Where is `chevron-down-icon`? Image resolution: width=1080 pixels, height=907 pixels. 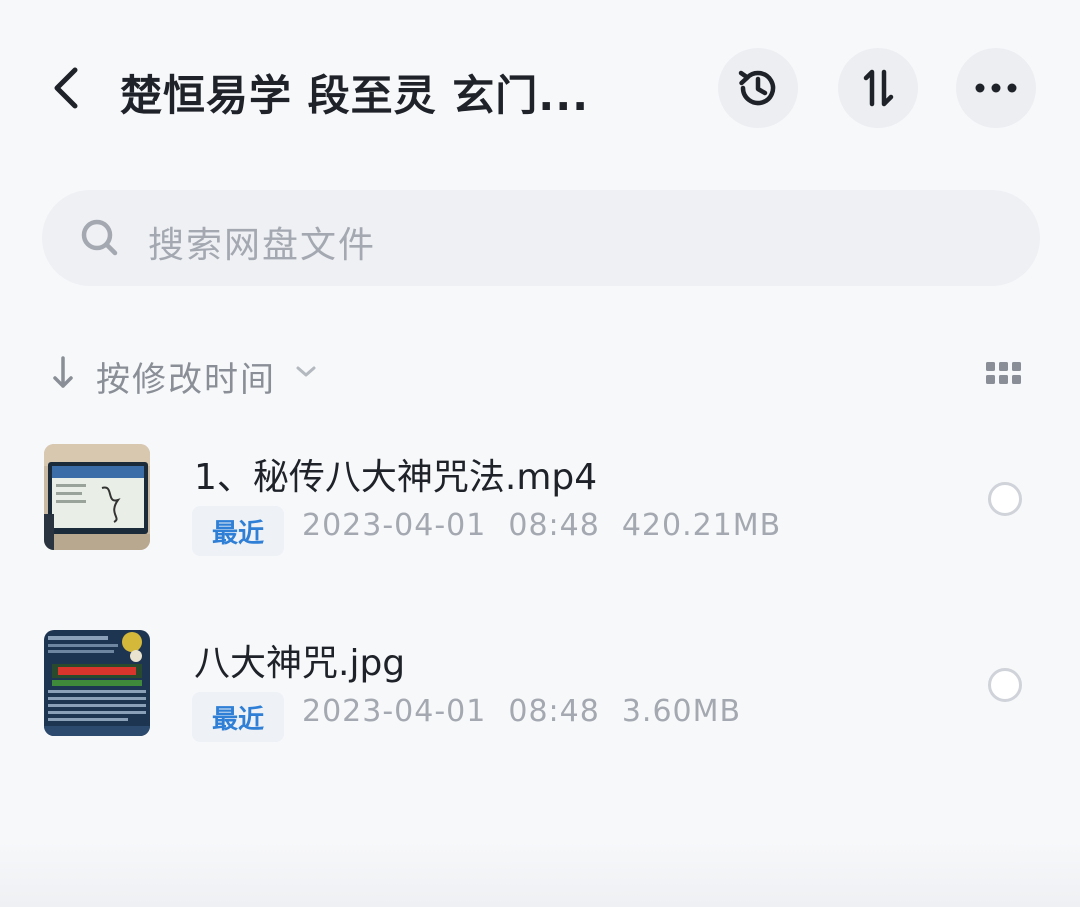 chevron-down-icon is located at coordinates (306, 372).